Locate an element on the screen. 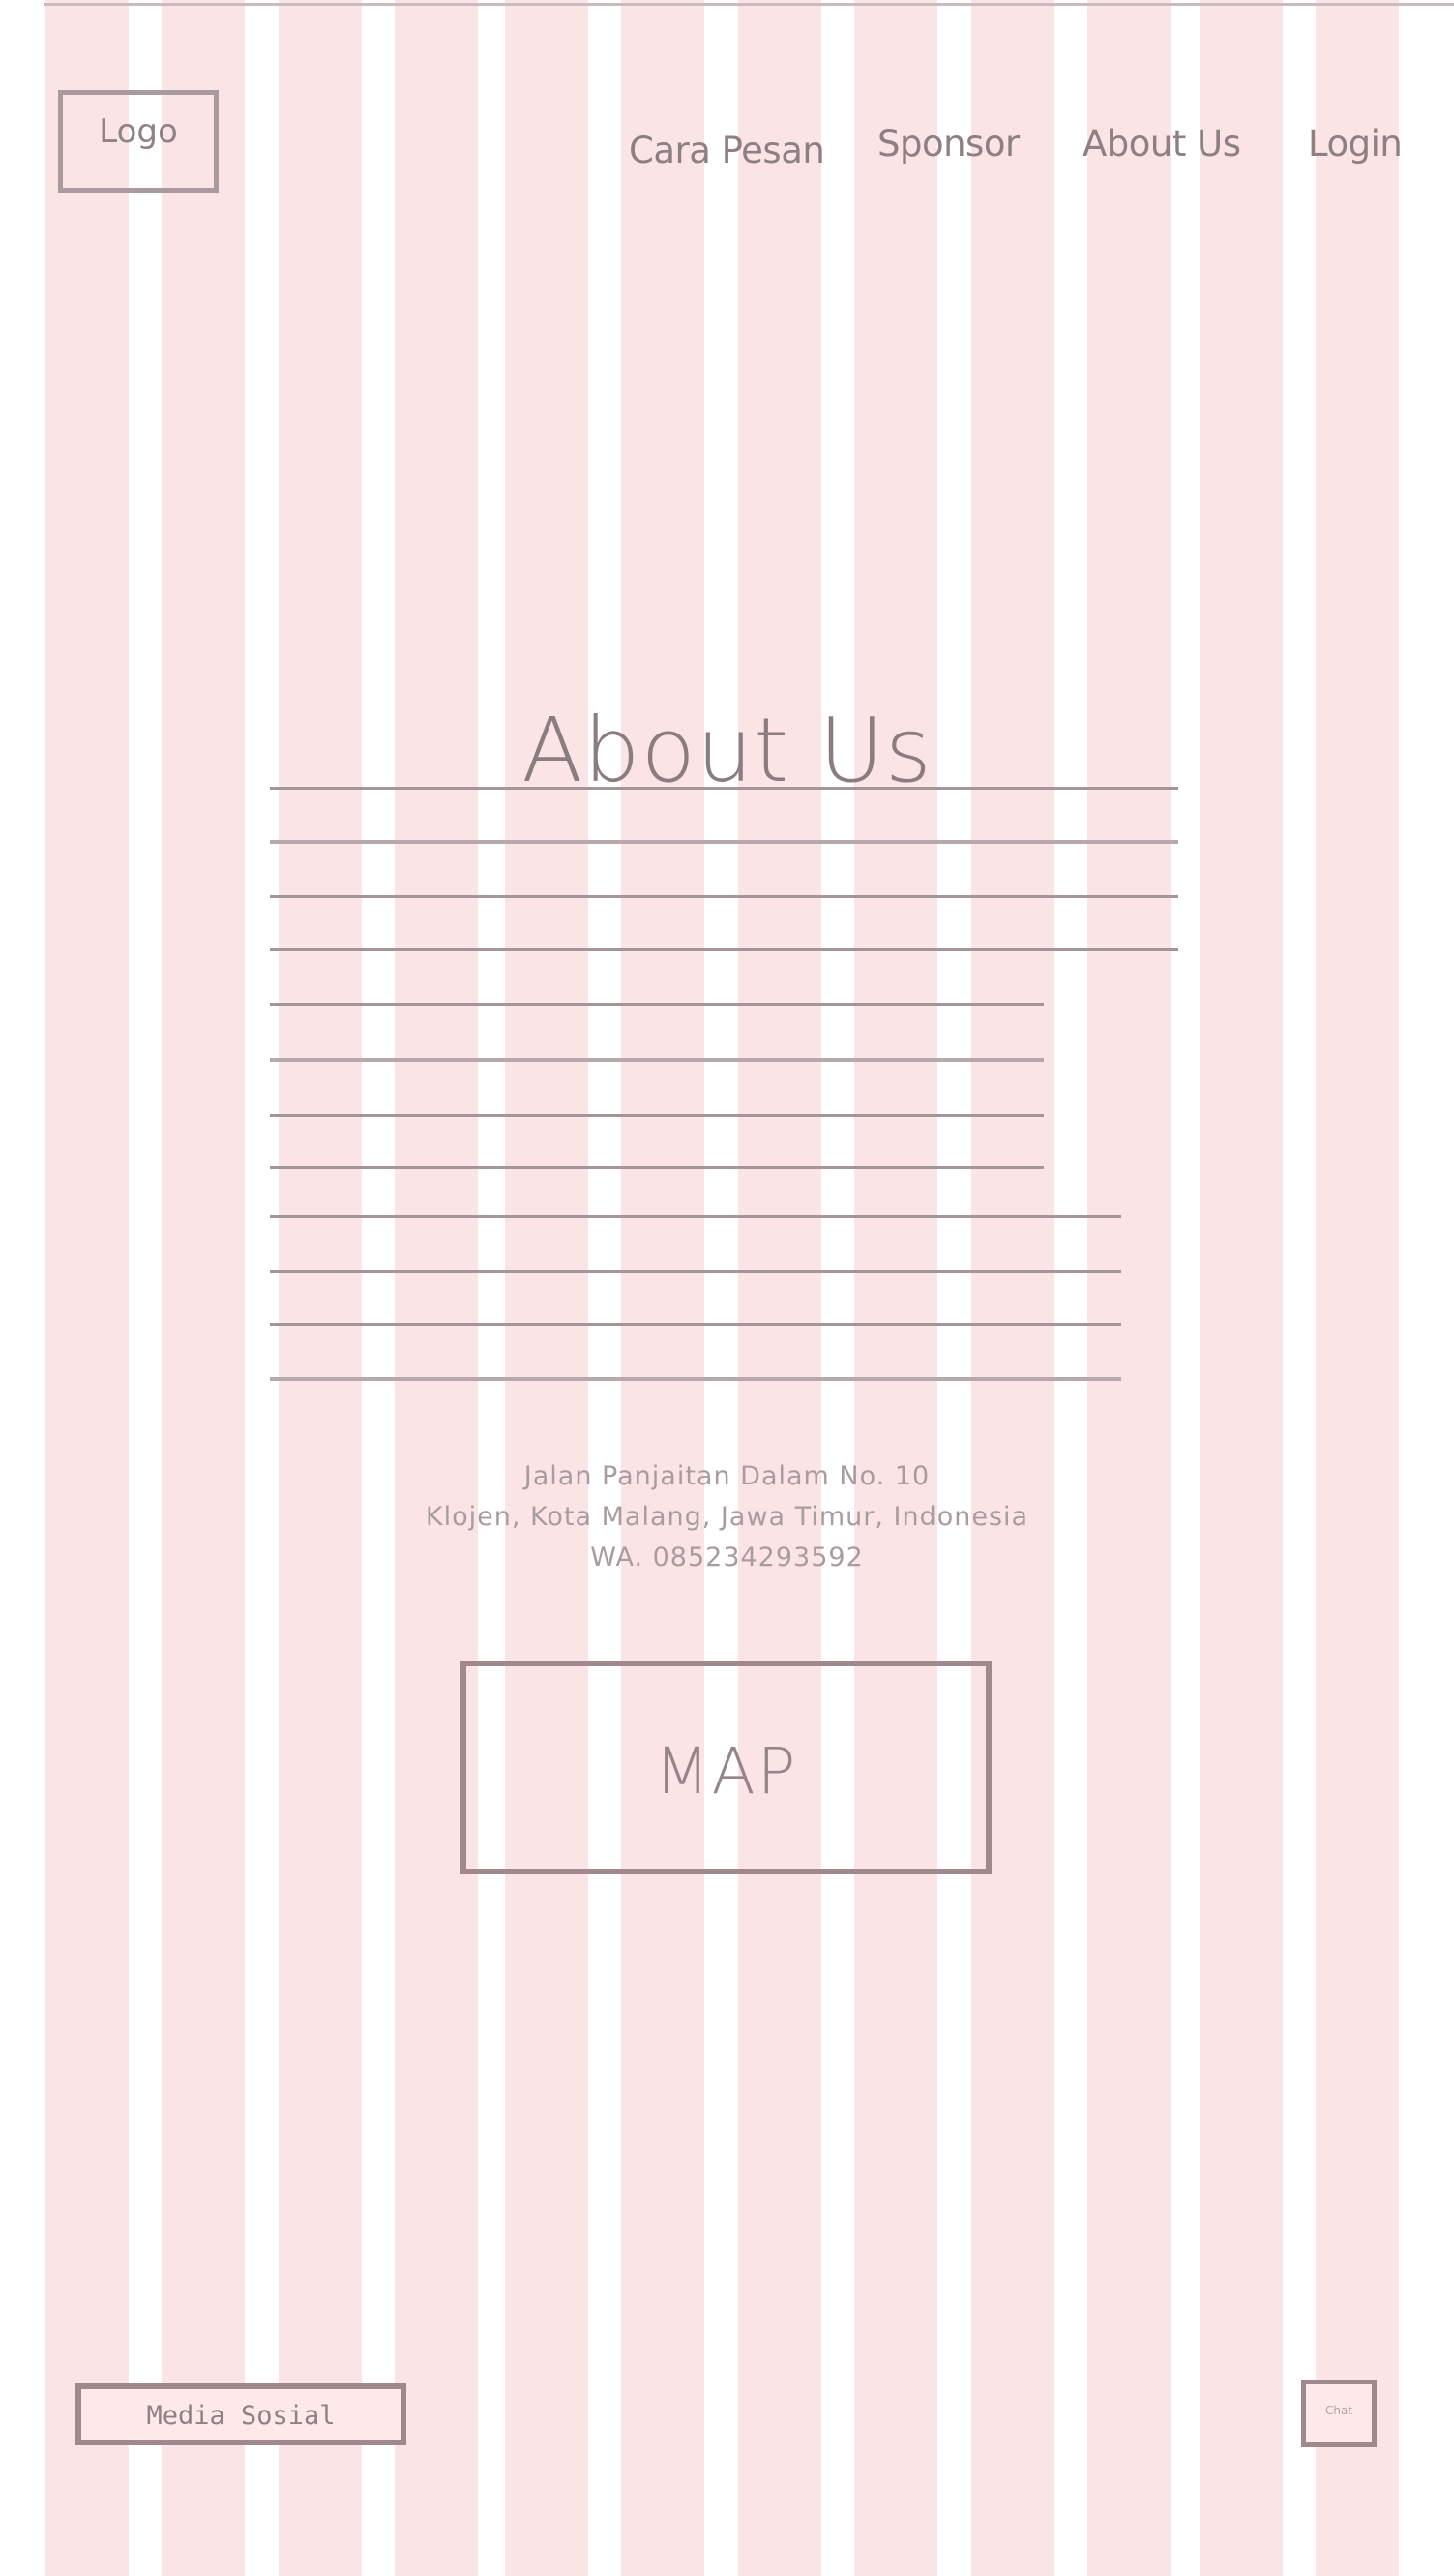 The image size is (1454, 2576). nav-sponsor: Sponsor is located at coordinates (948, 144).